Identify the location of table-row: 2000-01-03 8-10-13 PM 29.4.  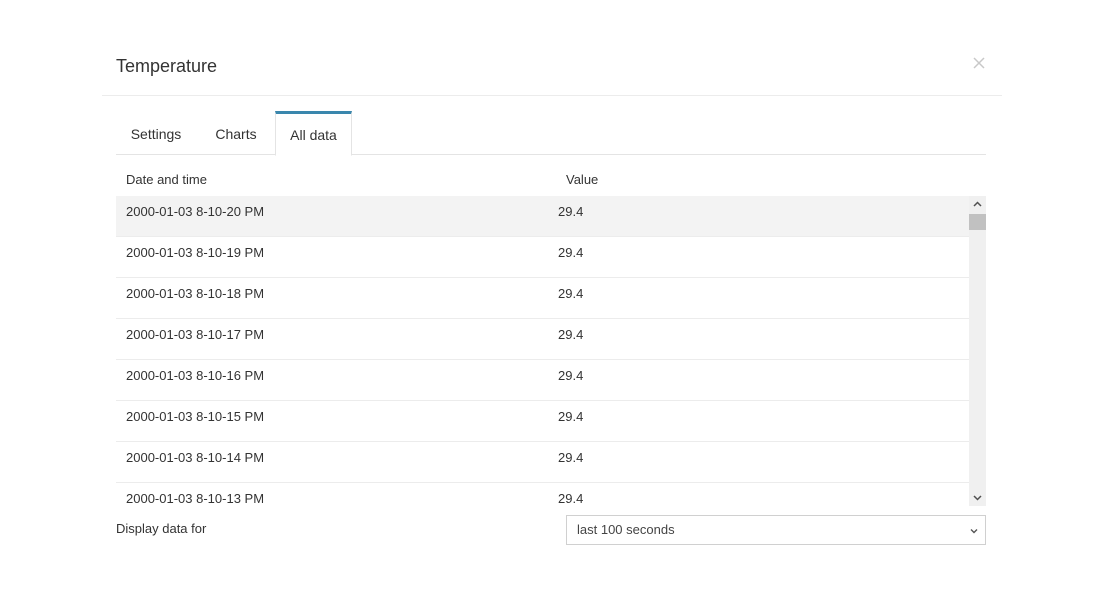
(542, 494).